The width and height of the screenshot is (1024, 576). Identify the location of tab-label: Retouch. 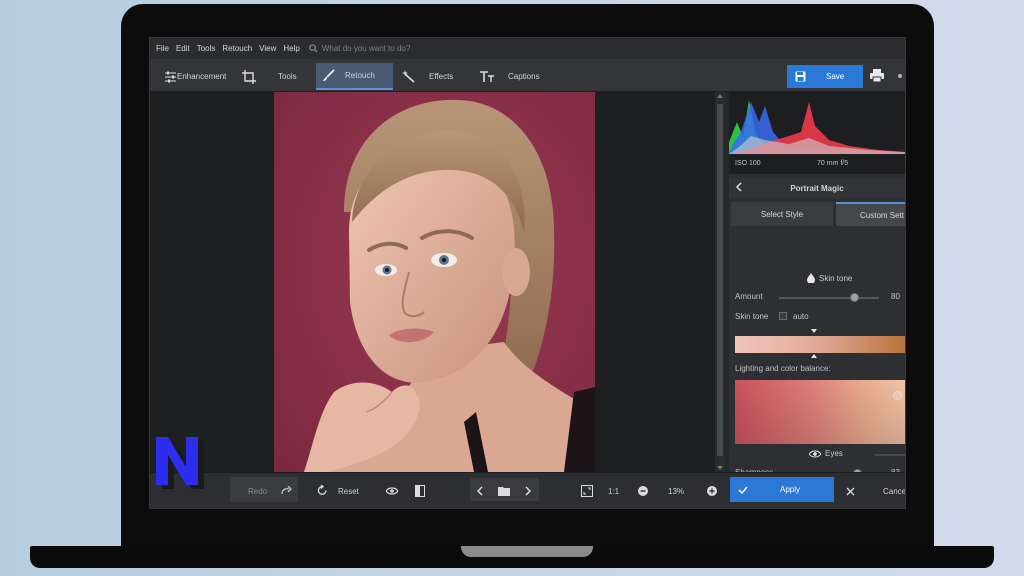
(360, 75).